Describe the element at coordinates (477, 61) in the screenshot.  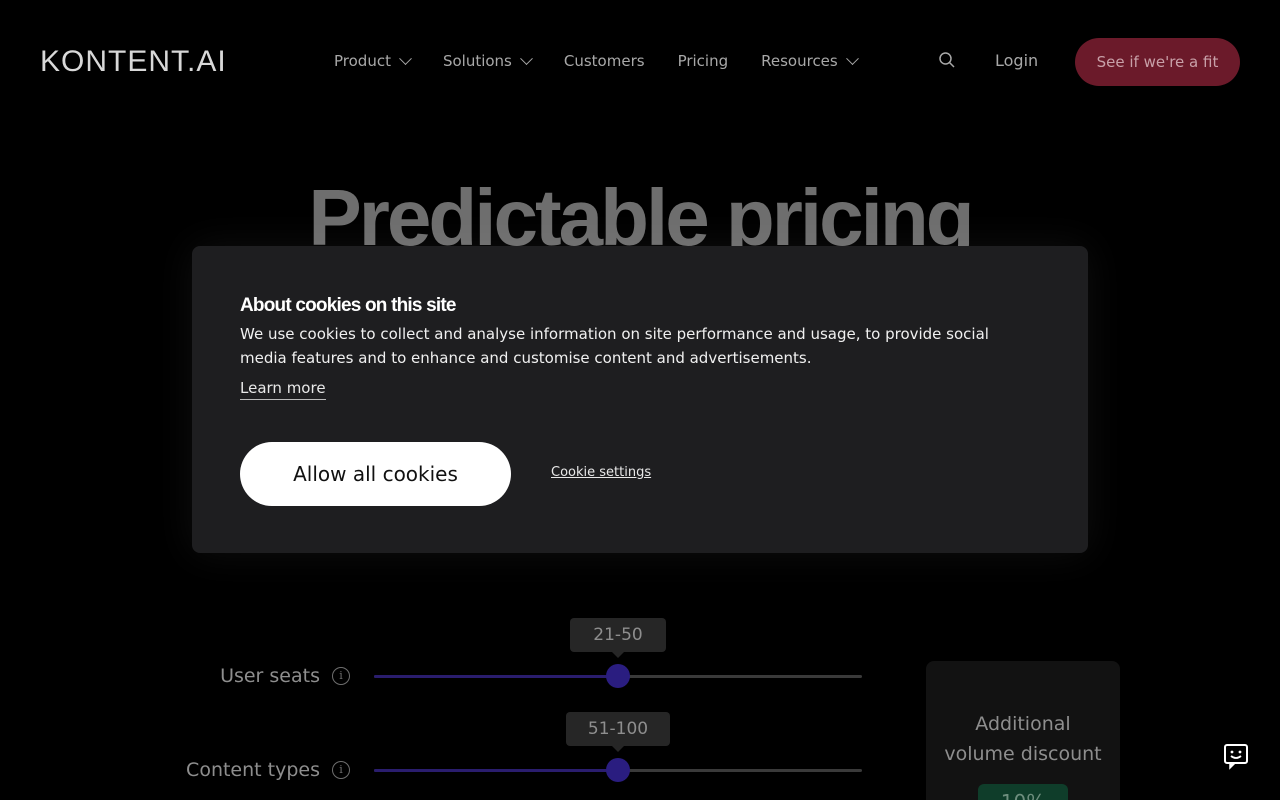
I see `nav-item-label: Solutions` at that location.